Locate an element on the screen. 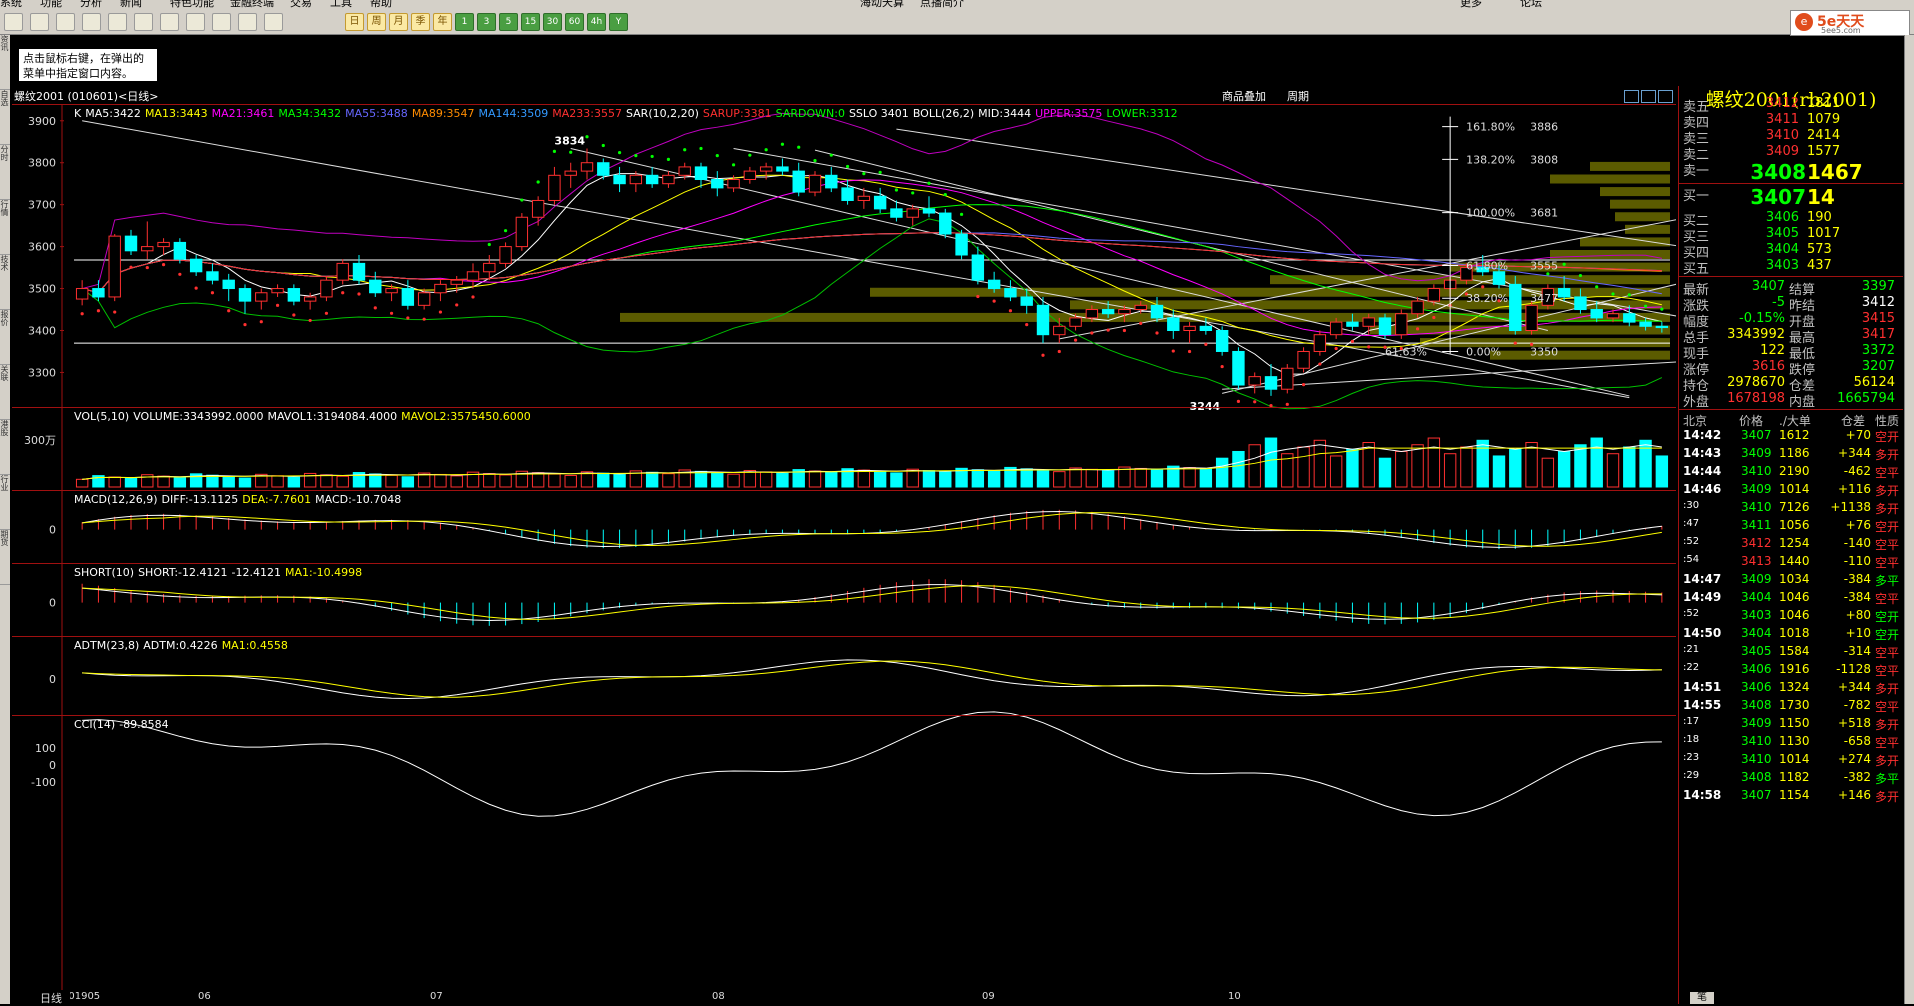 The image size is (1914, 1006). pen-icon is located at coordinates (169, 22).